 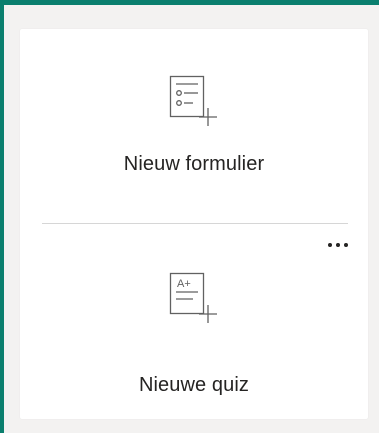 I want to click on new-quiz-label: Nieuwe quiz, so click(x=194, y=385).